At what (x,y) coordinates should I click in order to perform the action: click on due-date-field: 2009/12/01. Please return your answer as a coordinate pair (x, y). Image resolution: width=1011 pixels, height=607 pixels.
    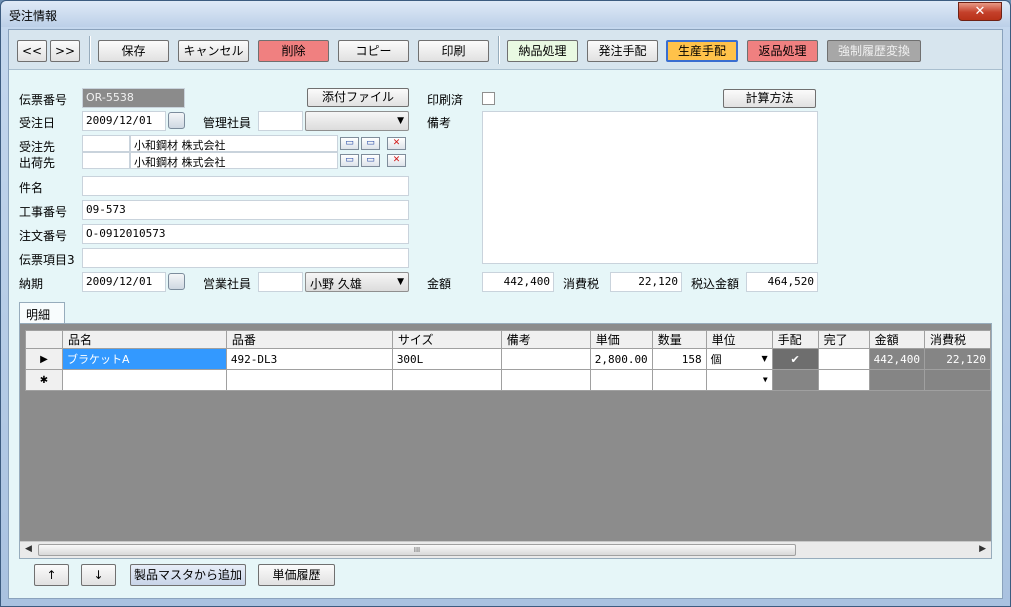
    Looking at the image, I should click on (124, 282).